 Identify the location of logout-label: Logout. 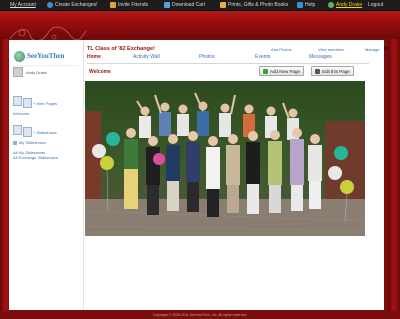
(376, 5).